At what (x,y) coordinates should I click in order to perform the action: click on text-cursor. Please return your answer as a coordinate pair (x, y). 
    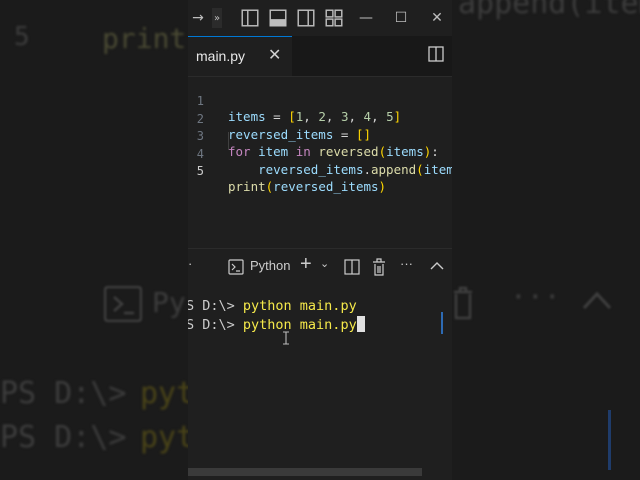
    Looking at the image, I should click on (360, 324).